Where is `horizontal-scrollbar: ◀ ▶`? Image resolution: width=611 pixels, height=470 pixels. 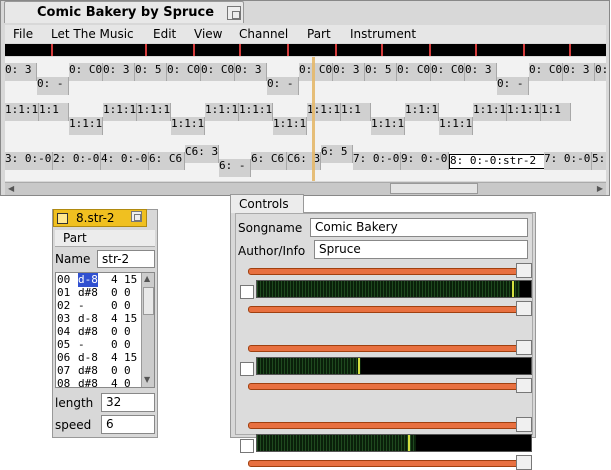
horizontal-scrollbar: ◀ ▶ is located at coordinates (305, 188).